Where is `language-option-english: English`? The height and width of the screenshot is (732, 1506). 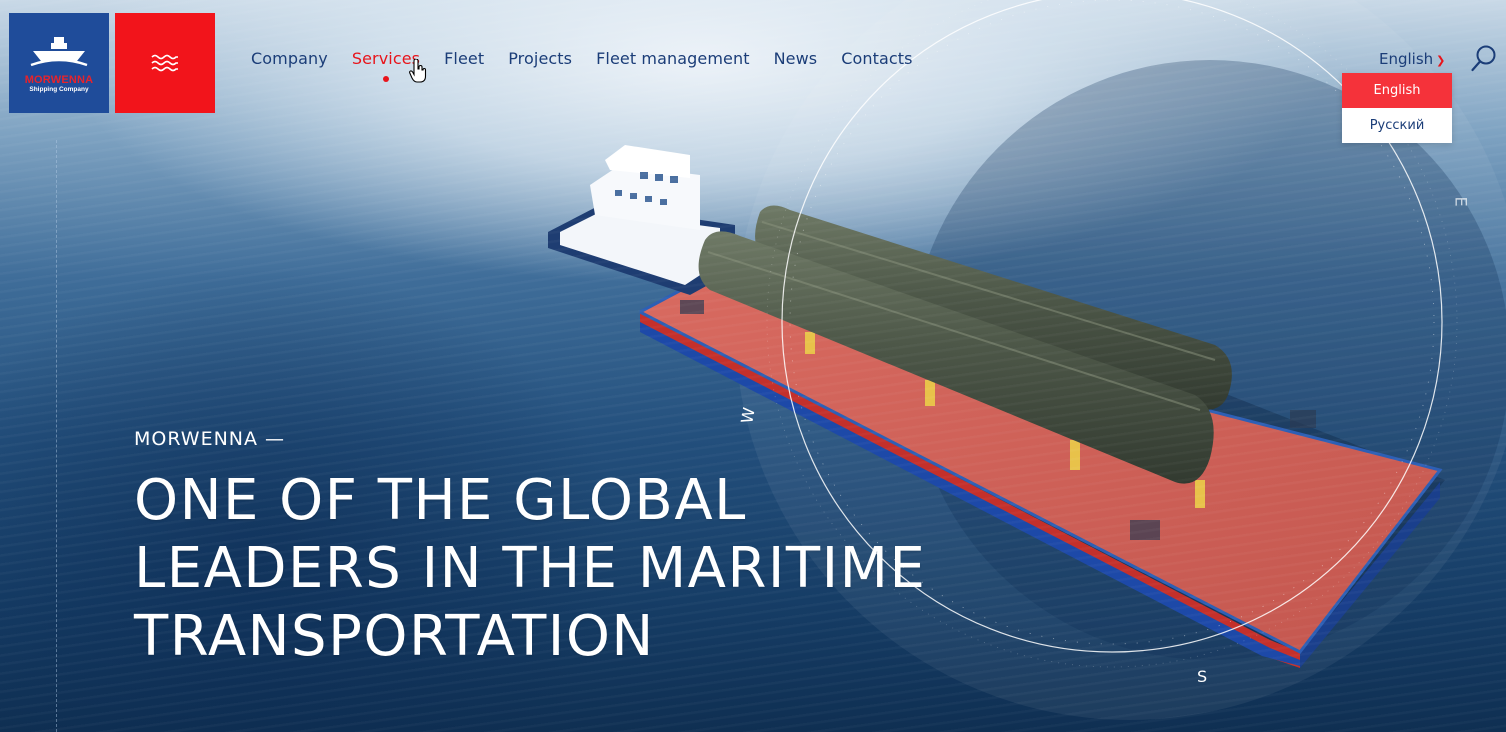
language-option-english: English is located at coordinates (1397, 90).